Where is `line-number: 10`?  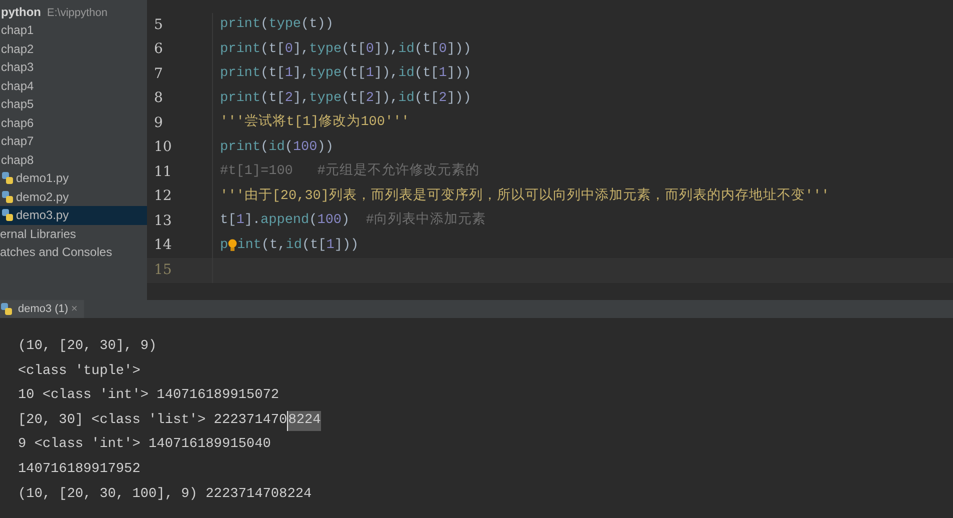
line-number: 10 is located at coordinates (180, 148).